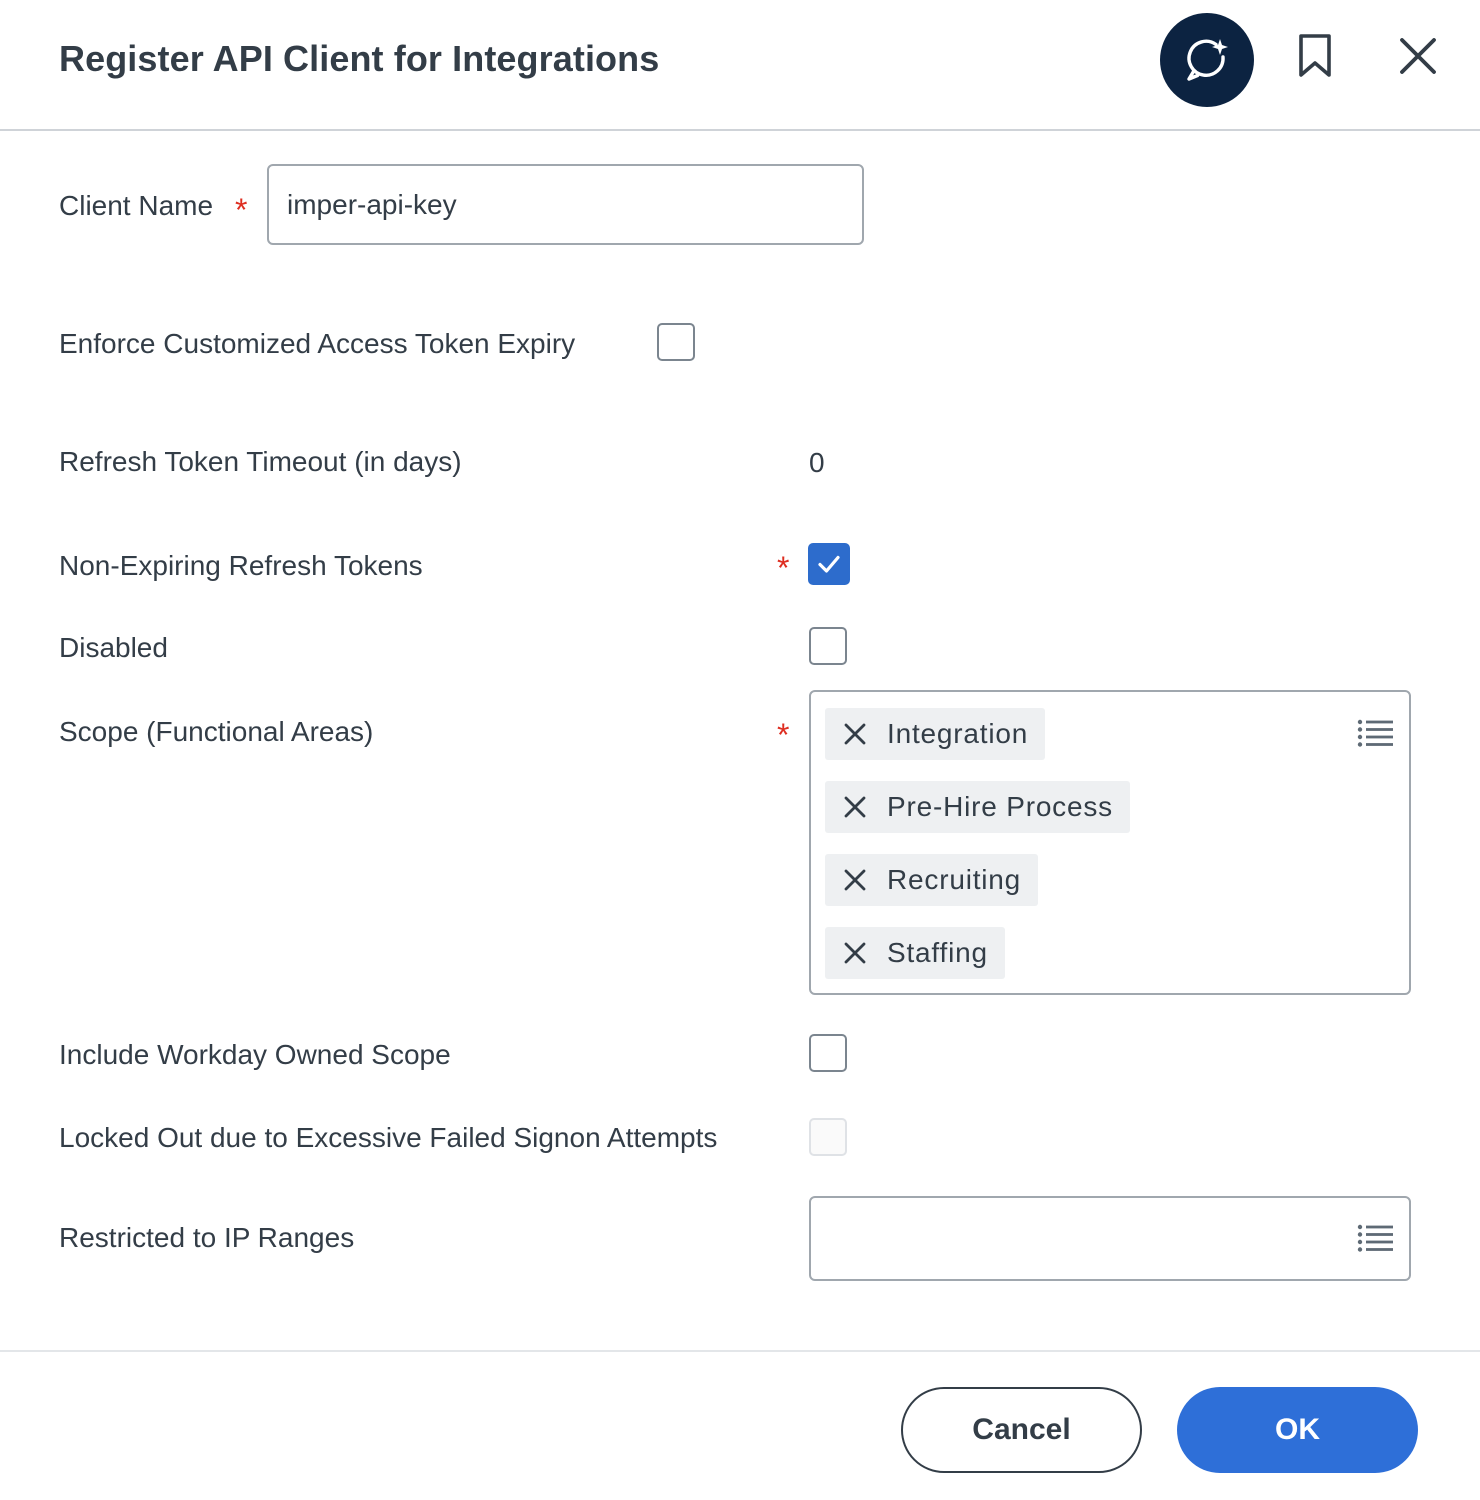 The image size is (1480, 1500). I want to click on scope-pill-label: Staffing, so click(937, 952).